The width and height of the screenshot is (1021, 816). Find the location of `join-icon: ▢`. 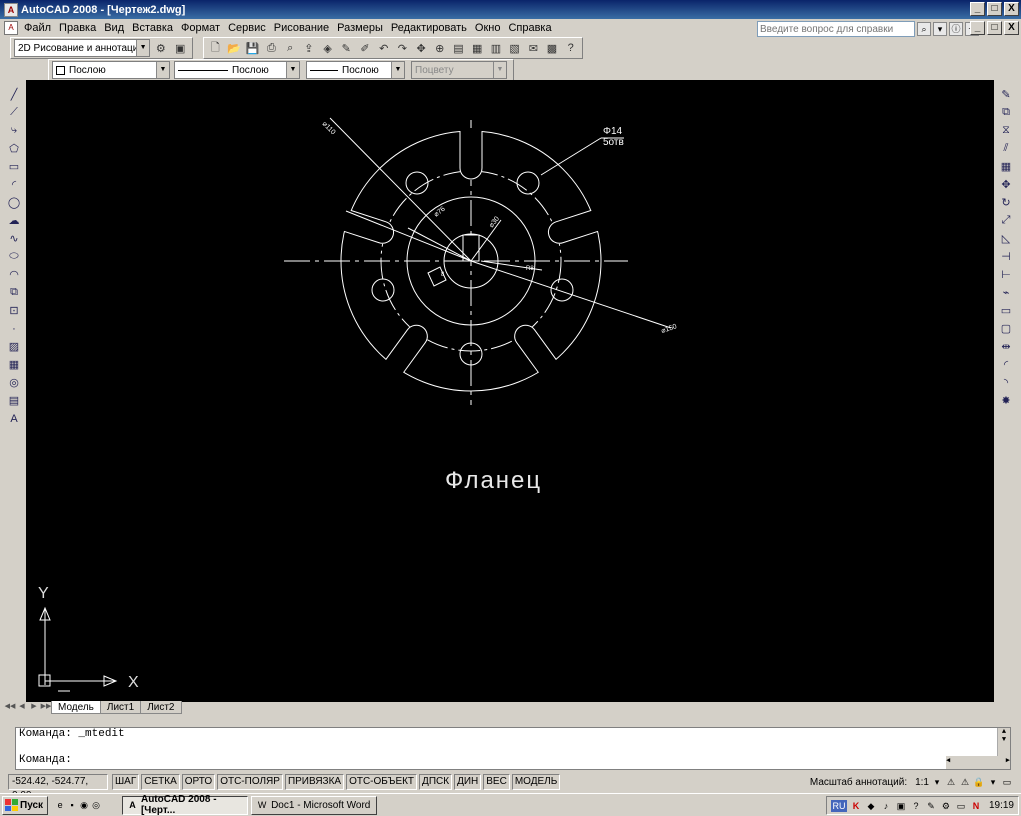

join-icon: ▢ is located at coordinates (1006, 328).